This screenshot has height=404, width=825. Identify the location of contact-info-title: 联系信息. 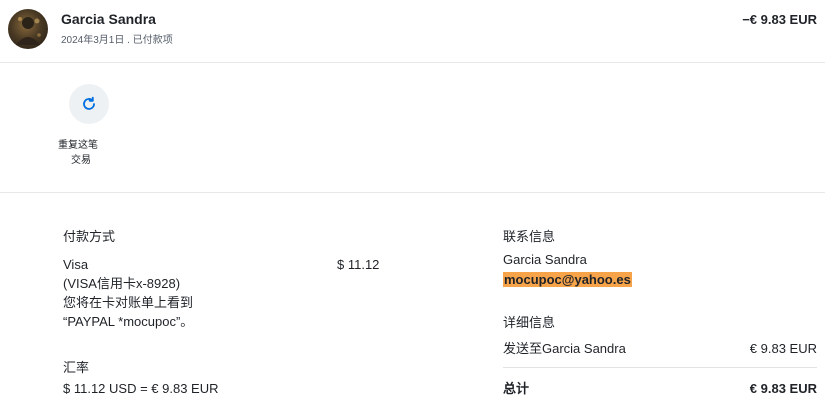
(529, 236).